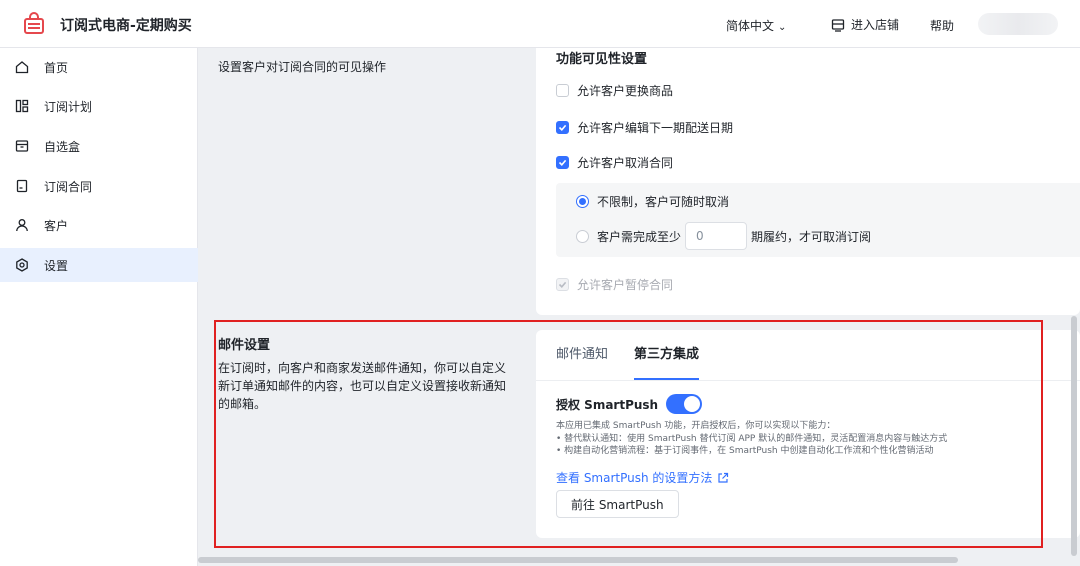 The image size is (1080, 566). What do you see at coordinates (22, 225) in the screenshot?
I see `user-icon` at bounding box center [22, 225].